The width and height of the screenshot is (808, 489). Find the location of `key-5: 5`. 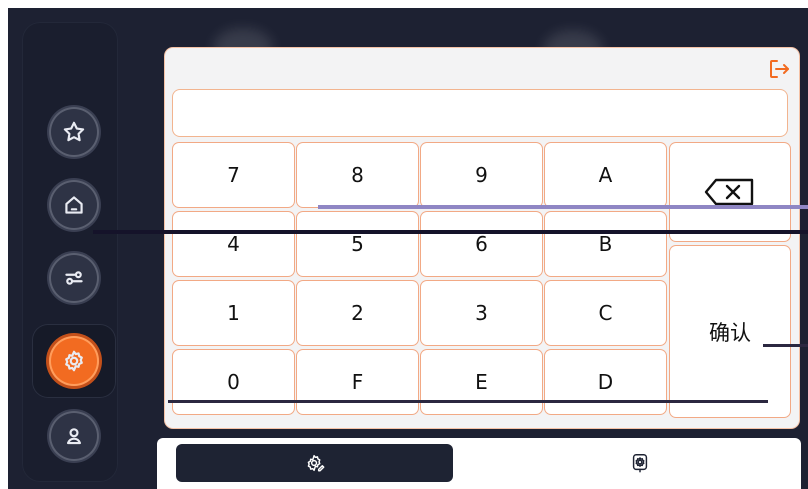

key-5: 5 is located at coordinates (357, 244).